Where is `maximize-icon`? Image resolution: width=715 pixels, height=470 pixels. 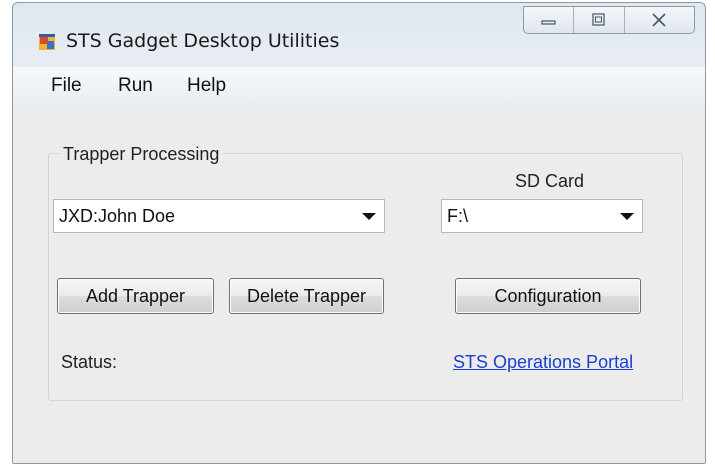
maximize-icon is located at coordinates (598, 19).